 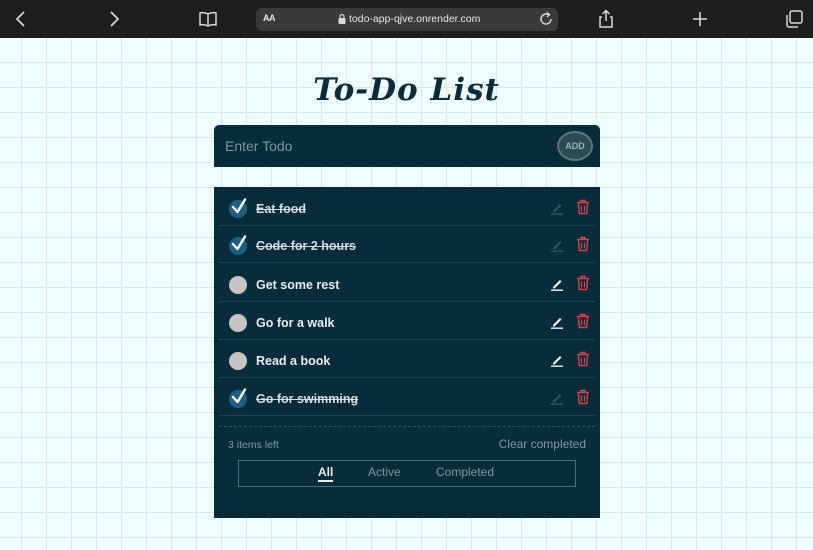 I want to click on filter-bar: All Active Completed, so click(x=407, y=473).